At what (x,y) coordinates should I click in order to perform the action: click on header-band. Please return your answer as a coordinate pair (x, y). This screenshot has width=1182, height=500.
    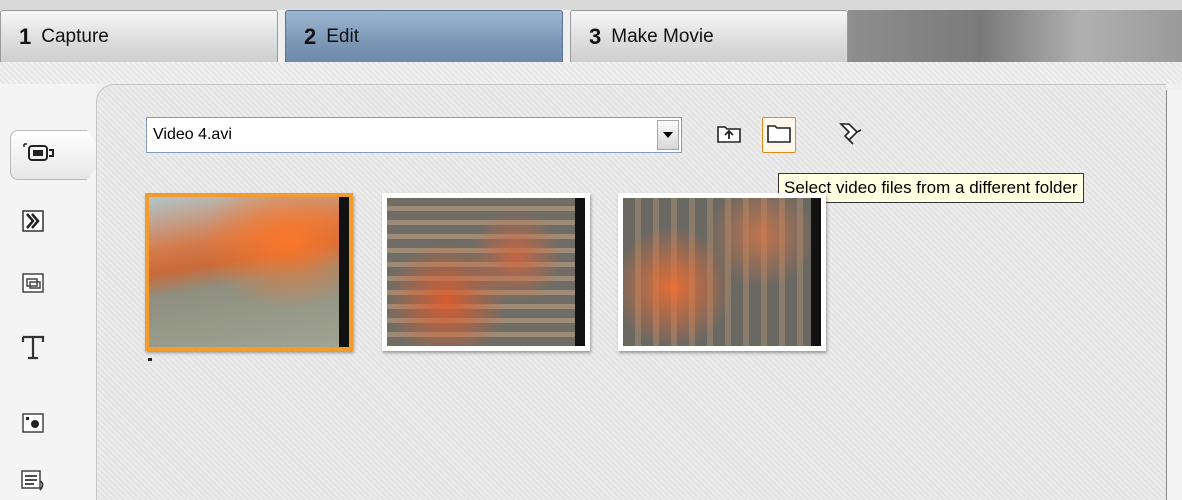
    Looking at the image, I should click on (591, 73).